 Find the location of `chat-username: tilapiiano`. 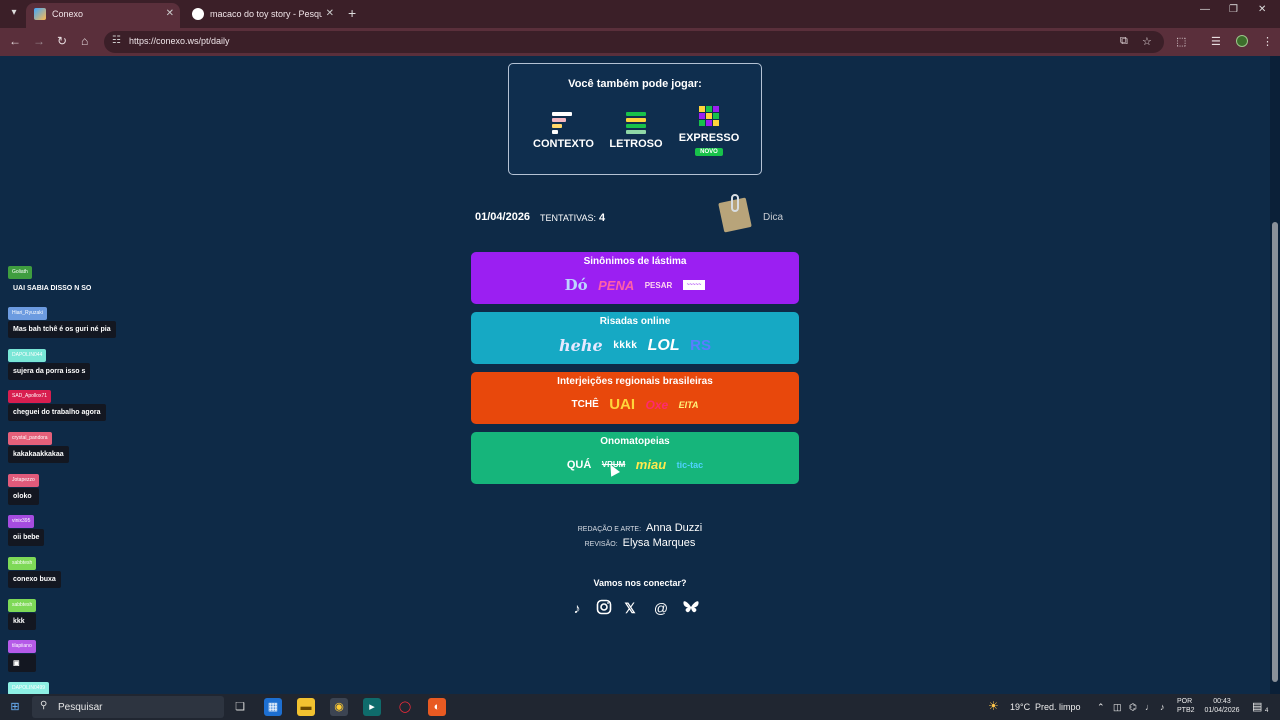

chat-username: tilapiiano is located at coordinates (22, 646).